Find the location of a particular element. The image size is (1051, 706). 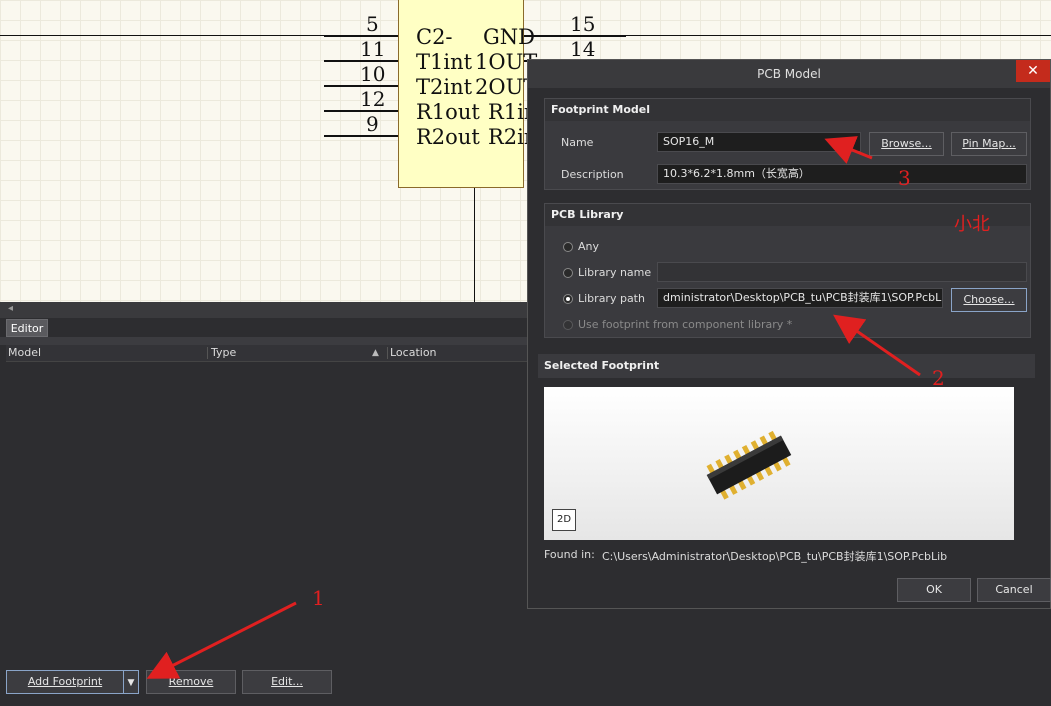

watermark-text: 小北 is located at coordinates (972, 224).